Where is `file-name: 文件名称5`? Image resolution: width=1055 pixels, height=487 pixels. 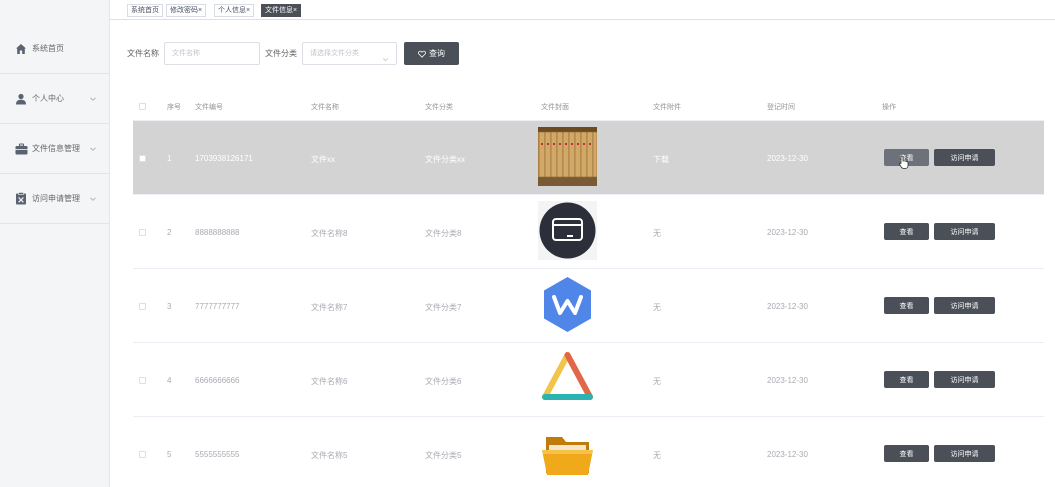
file-name: 文件名称5 is located at coordinates (329, 455).